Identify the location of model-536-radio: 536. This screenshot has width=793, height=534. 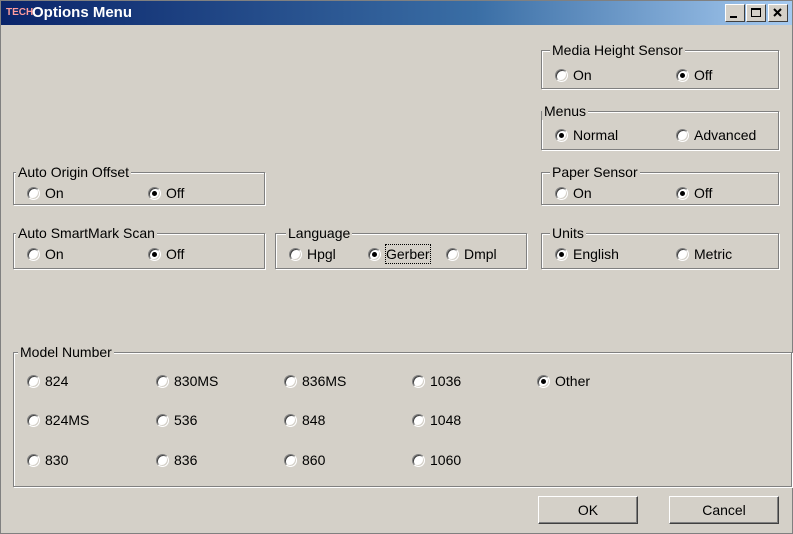
(176, 420).